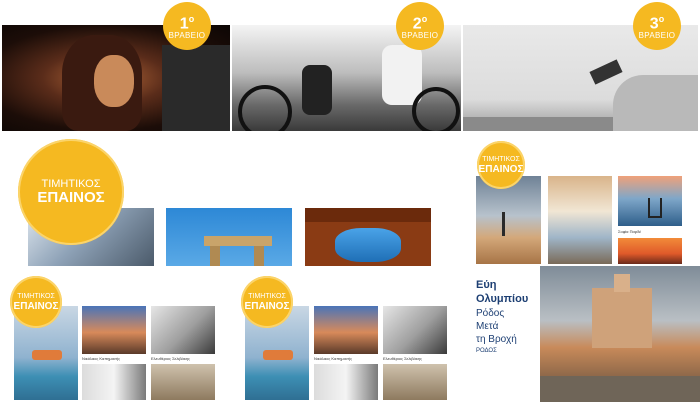 Image resolution: width=700 pixels, height=404 pixels. I want to click on right-seal-line2: ΕΠΑΙΝΟΣ, so click(501, 169).